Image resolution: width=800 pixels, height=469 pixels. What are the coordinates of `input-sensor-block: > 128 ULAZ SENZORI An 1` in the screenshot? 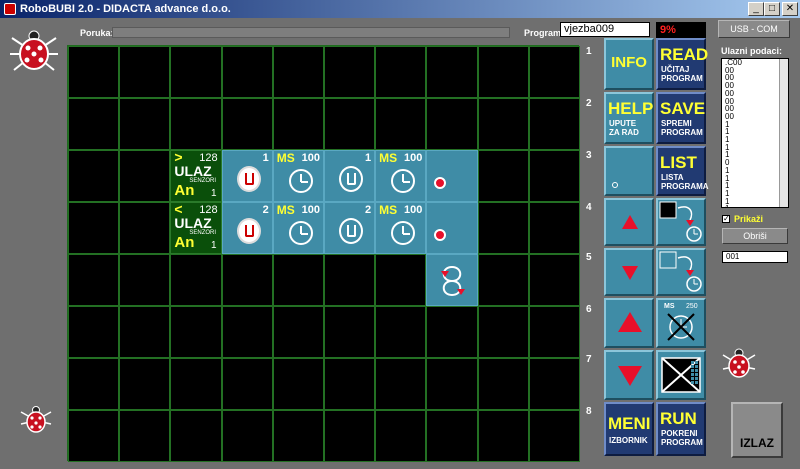 It's located at (196, 176).